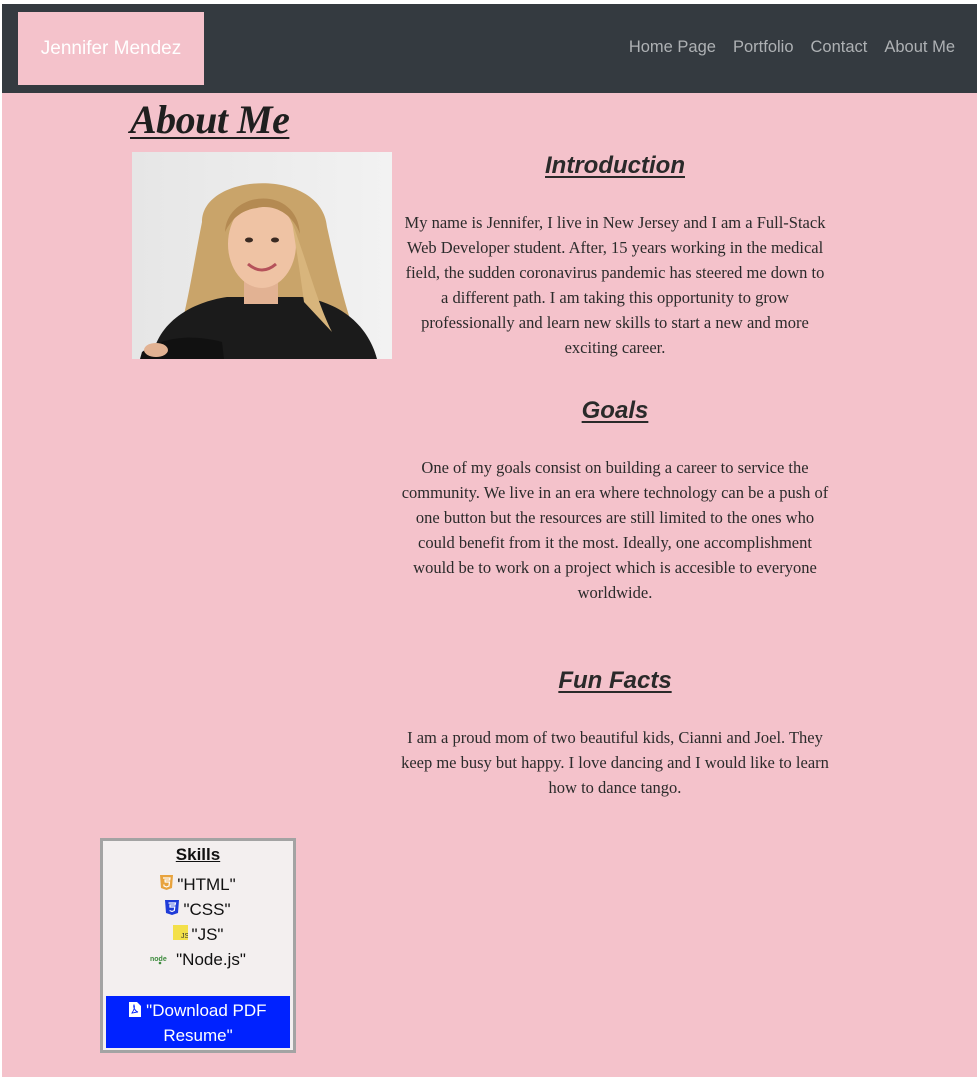 The image size is (979, 1081). What do you see at coordinates (111, 48) in the screenshot?
I see `brand-link: Jennifer Mendez` at bounding box center [111, 48].